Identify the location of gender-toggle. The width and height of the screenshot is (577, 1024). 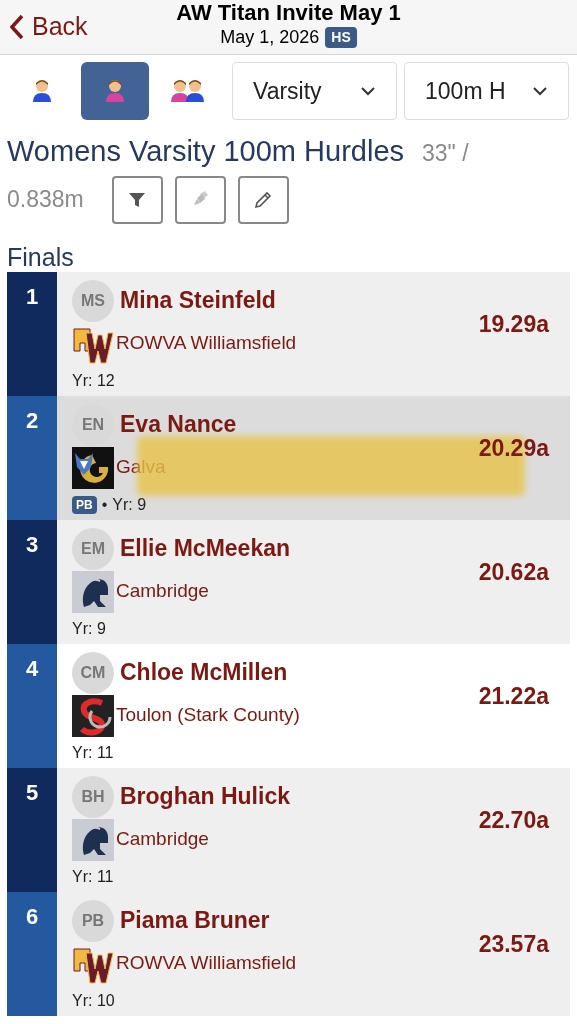
(115, 91).